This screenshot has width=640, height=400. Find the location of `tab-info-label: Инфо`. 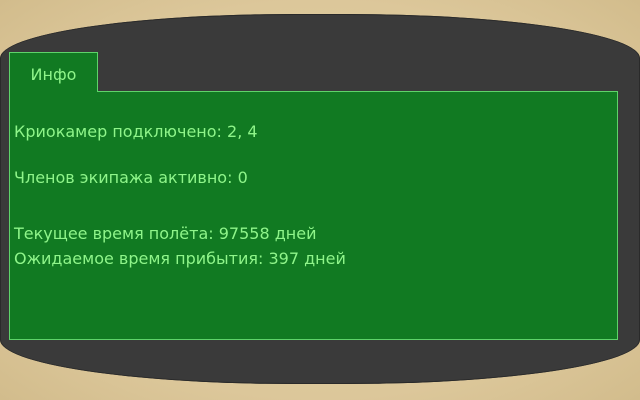

tab-info-label: Инфо is located at coordinates (53, 74).